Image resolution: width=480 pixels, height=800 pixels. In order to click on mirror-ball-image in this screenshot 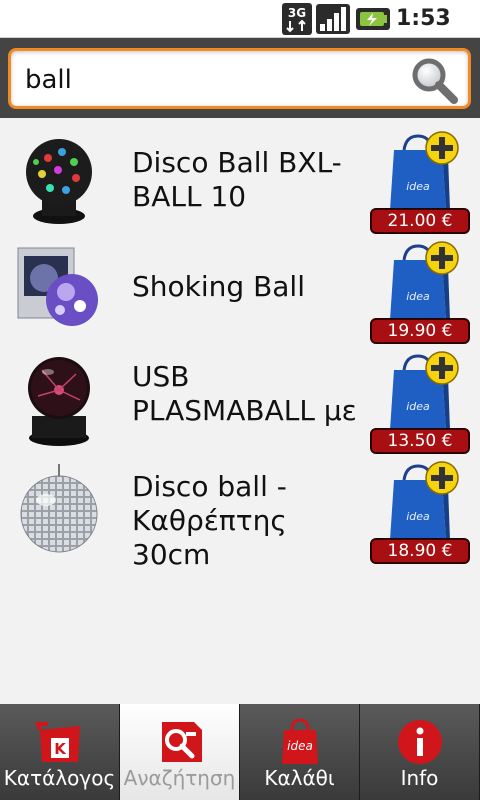, I will do `click(59, 508)`.